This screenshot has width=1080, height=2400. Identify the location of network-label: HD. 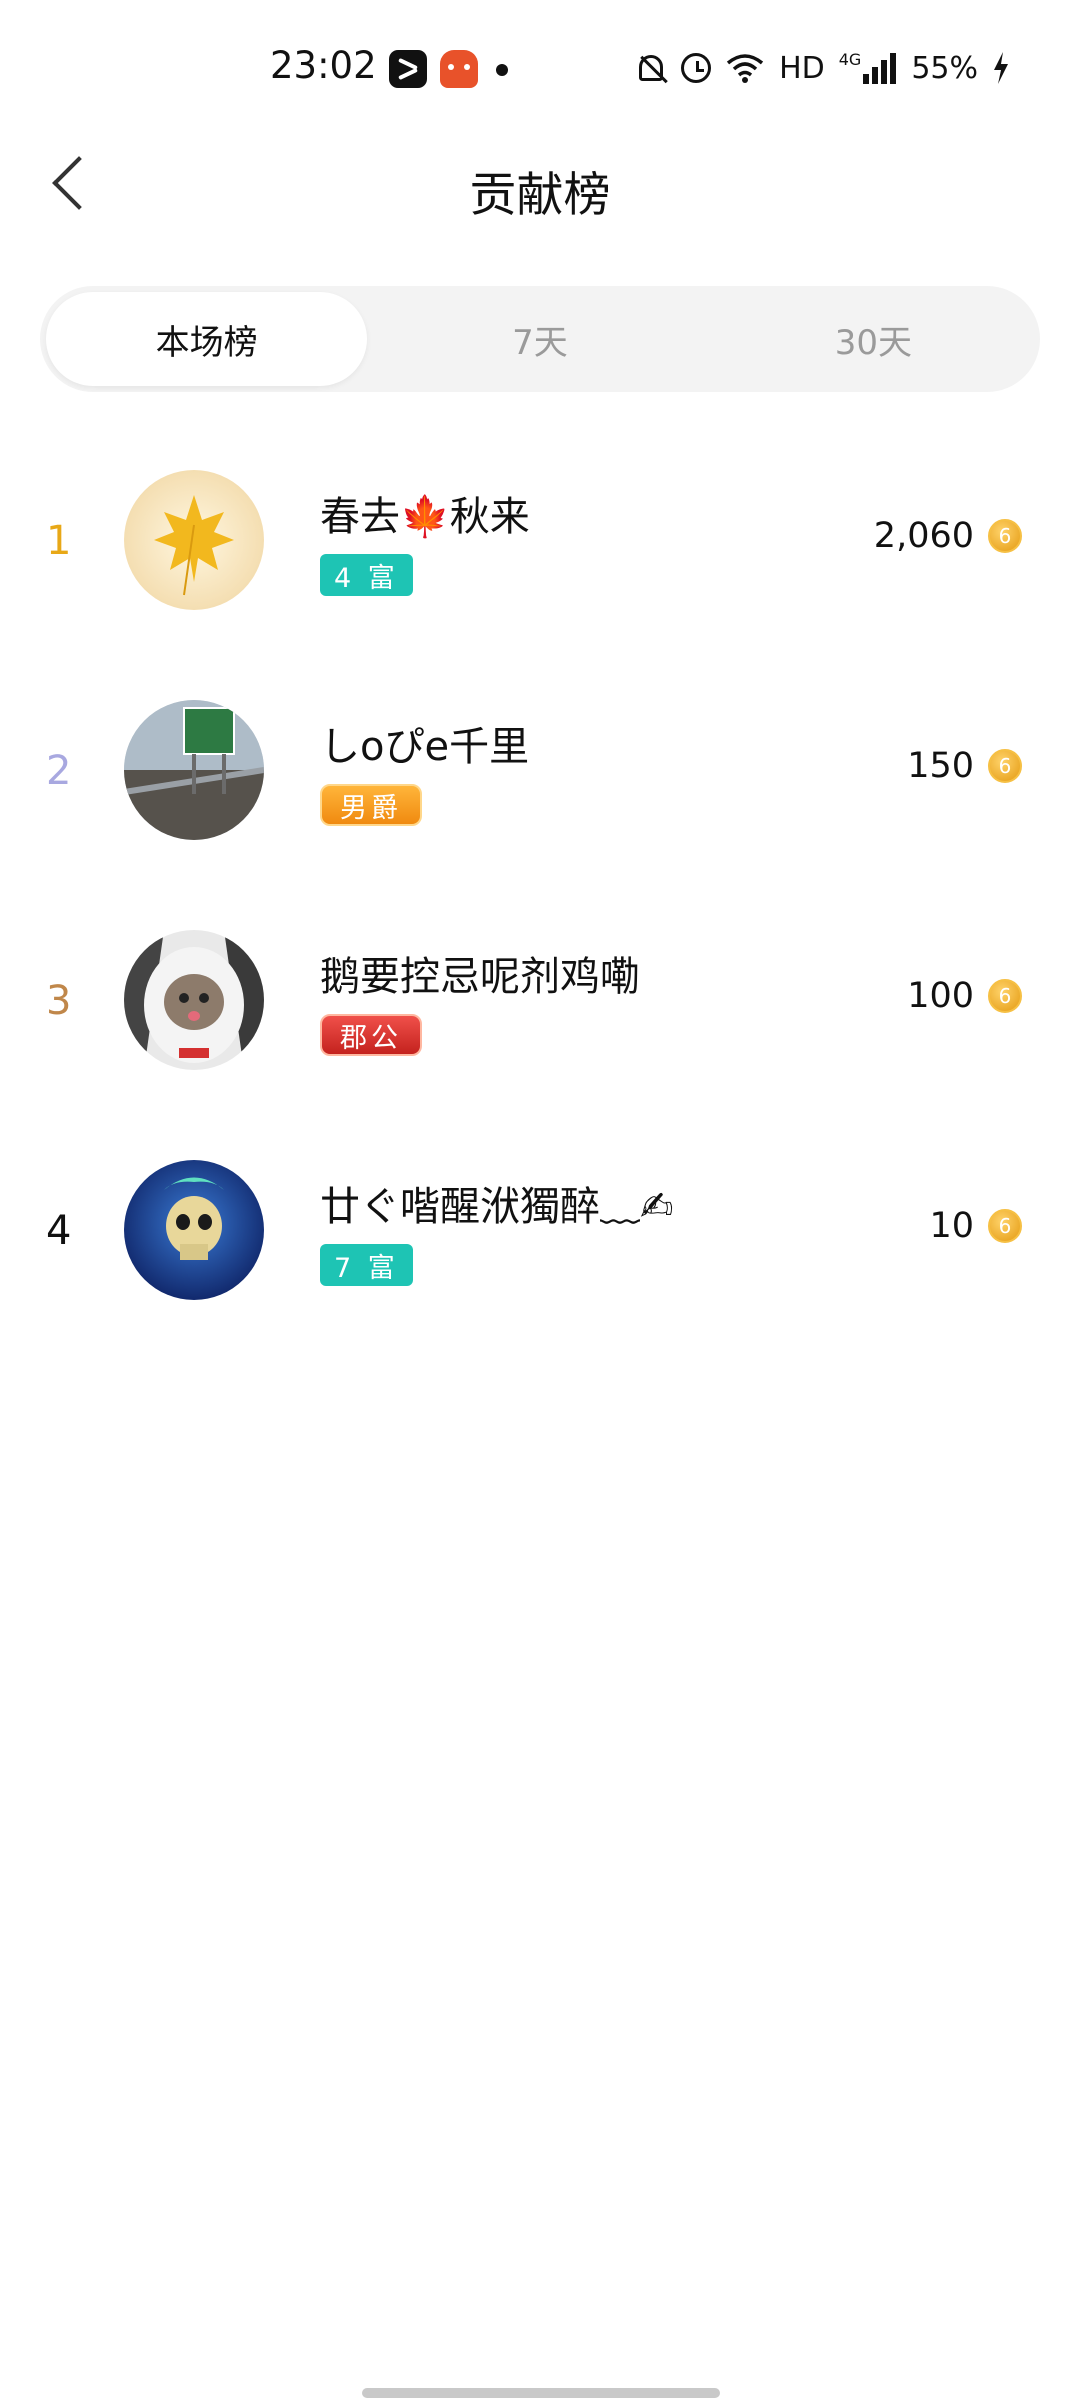
(802, 68).